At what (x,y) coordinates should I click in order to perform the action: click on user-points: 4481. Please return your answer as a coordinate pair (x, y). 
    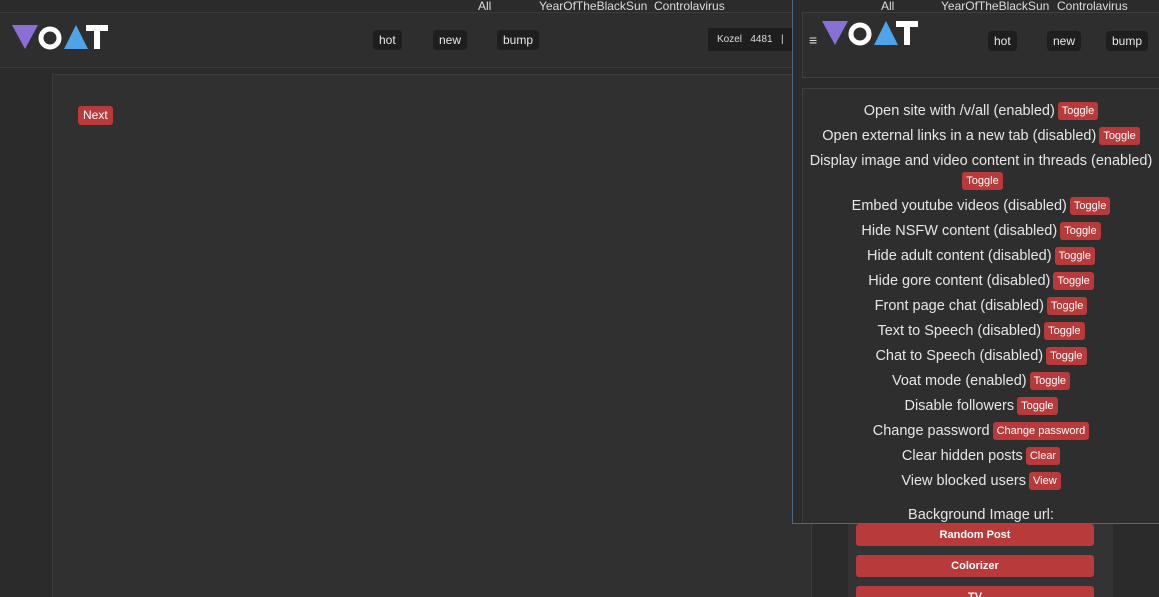
    Looking at the image, I should click on (761, 39).